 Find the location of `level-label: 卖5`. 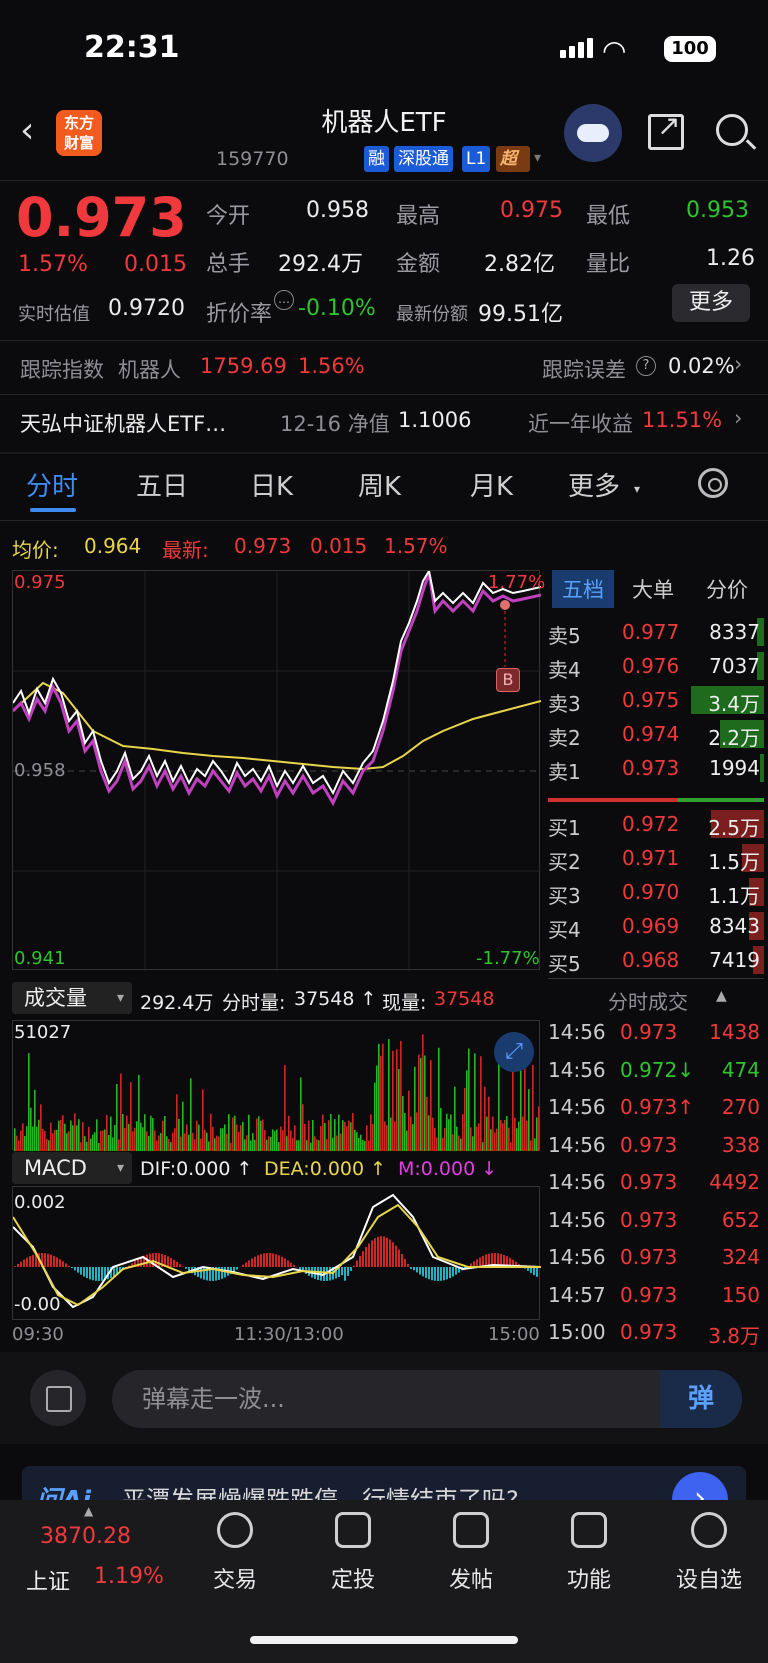

level-label: 卖5 is located at coordinates (564, 636).